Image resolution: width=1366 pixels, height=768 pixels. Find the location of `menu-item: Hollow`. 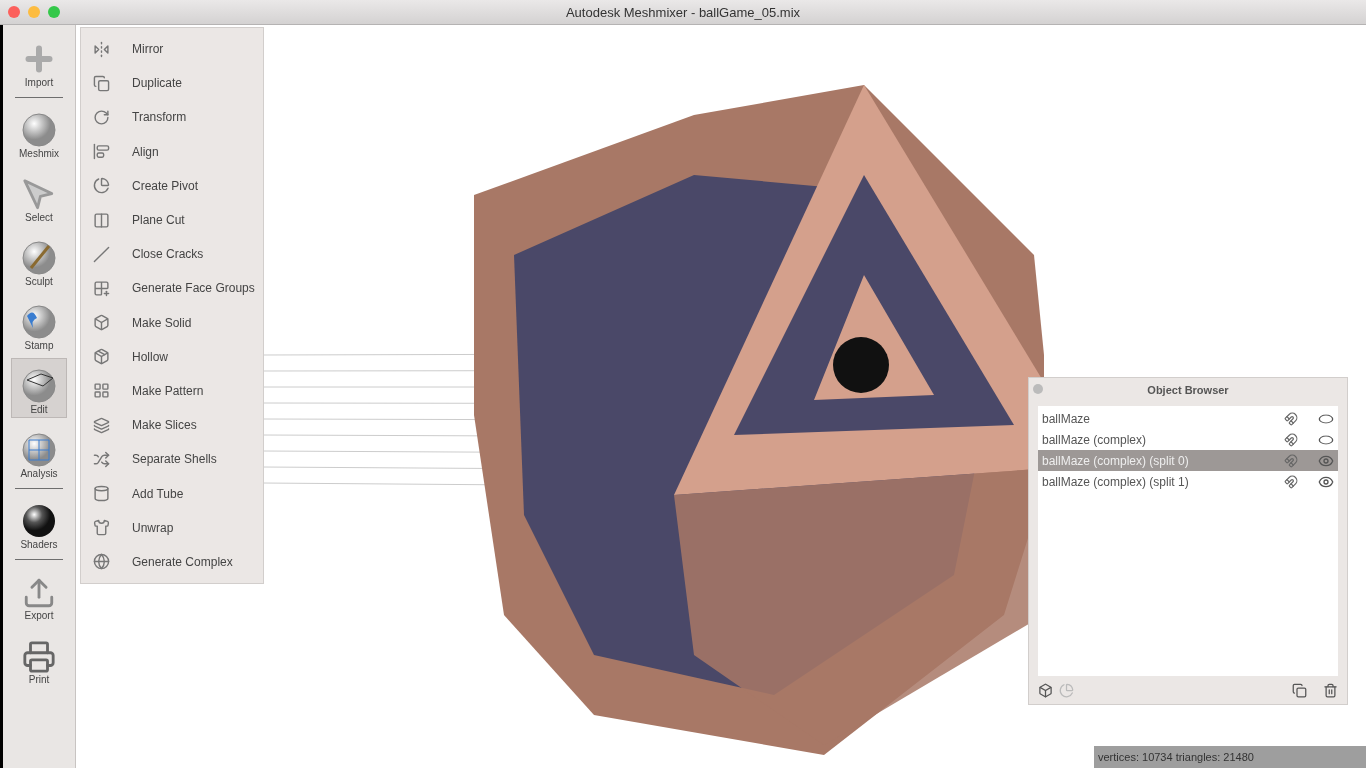

menu-item: Hollow is located at coordinates (172, 356).